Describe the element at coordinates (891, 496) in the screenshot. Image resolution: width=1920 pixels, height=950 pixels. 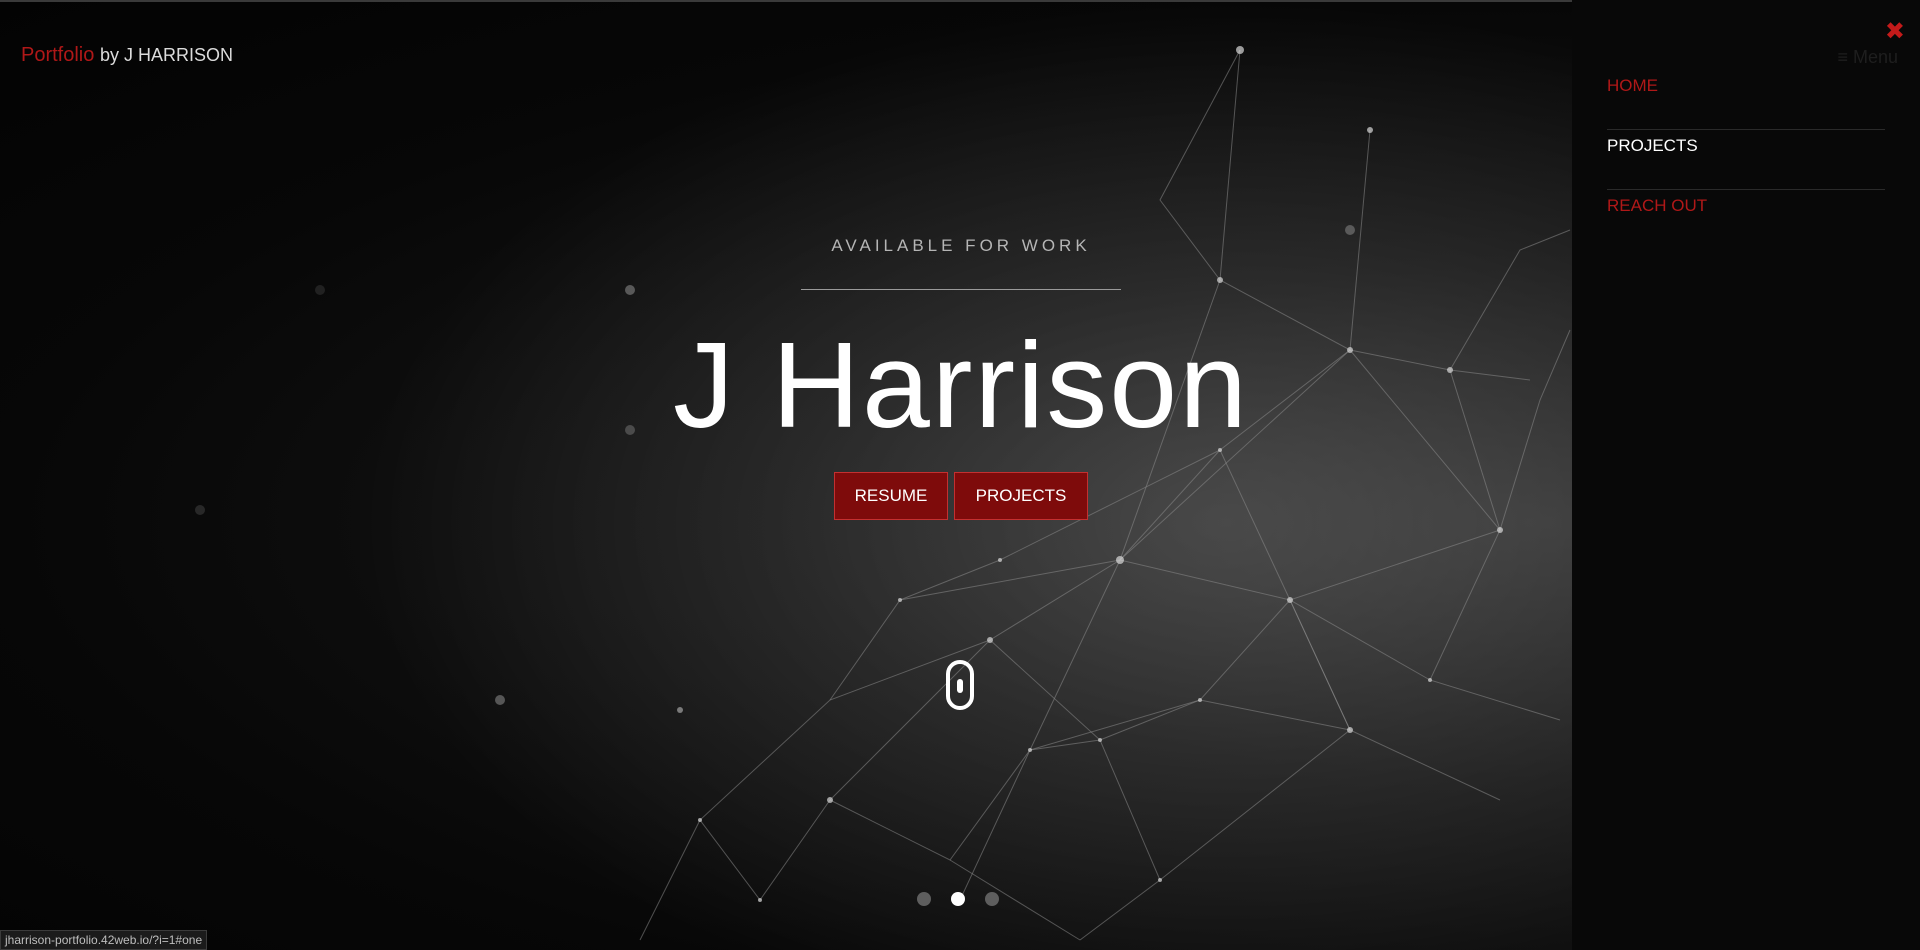
I see `resume-button: RESUME` at that location.